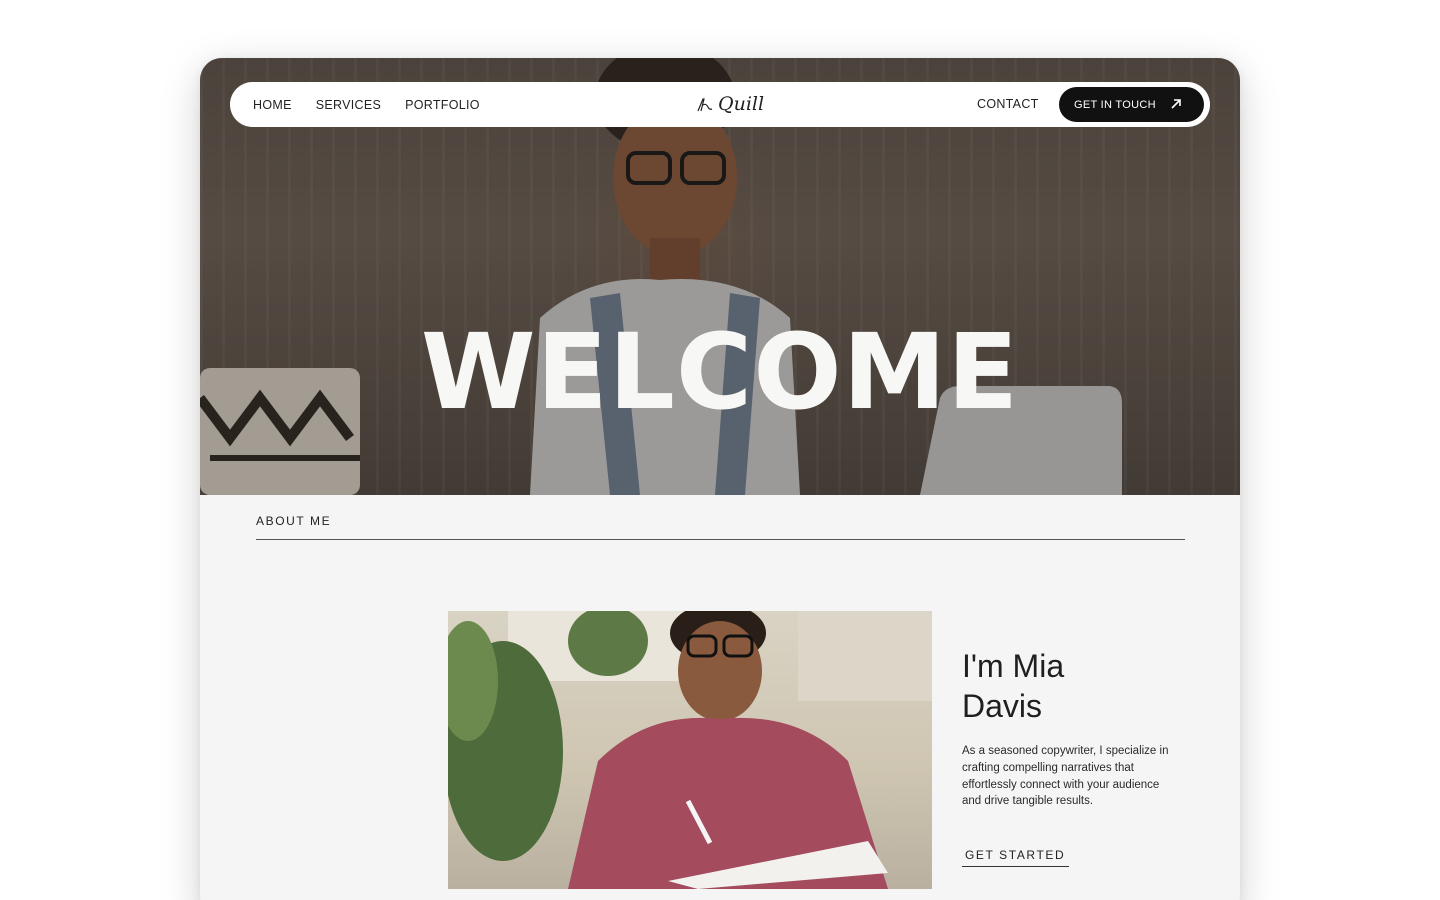 This screenshot has height=900, width=1440. I want to click on hero-title: WELCOME, so click(720, 372).